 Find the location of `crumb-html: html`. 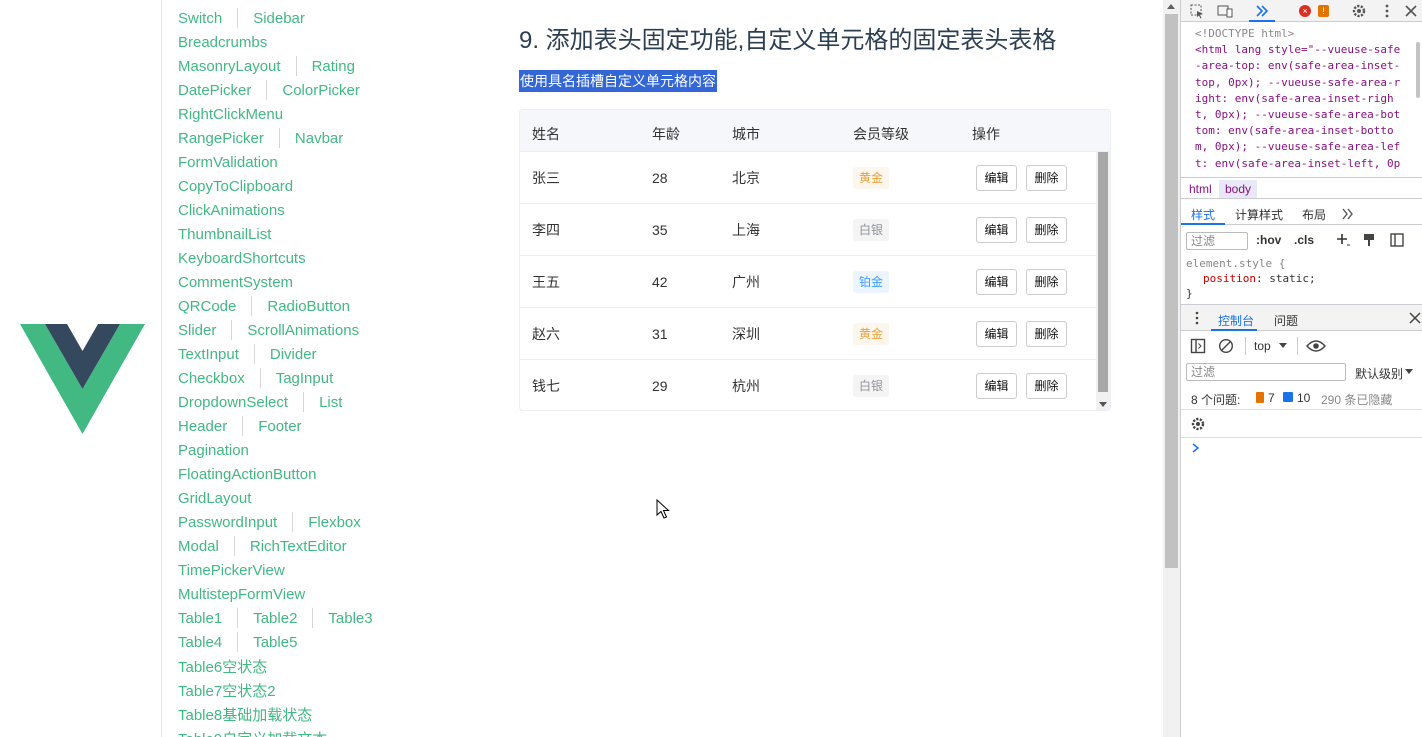

crumb-html: html is located at coordinates (1200, 189).